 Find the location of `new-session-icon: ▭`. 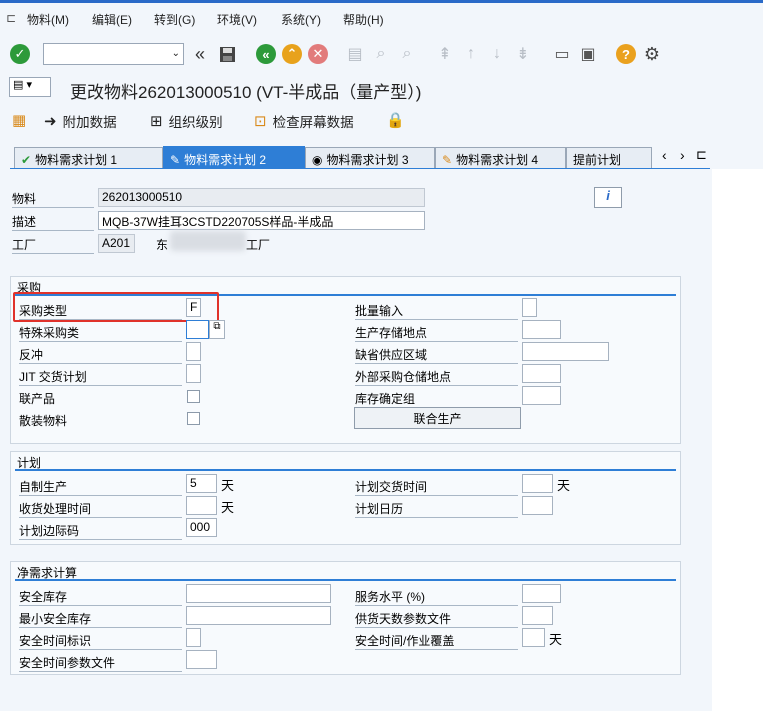

new-session-icon: ▭ is located at coordinates (562, 54).